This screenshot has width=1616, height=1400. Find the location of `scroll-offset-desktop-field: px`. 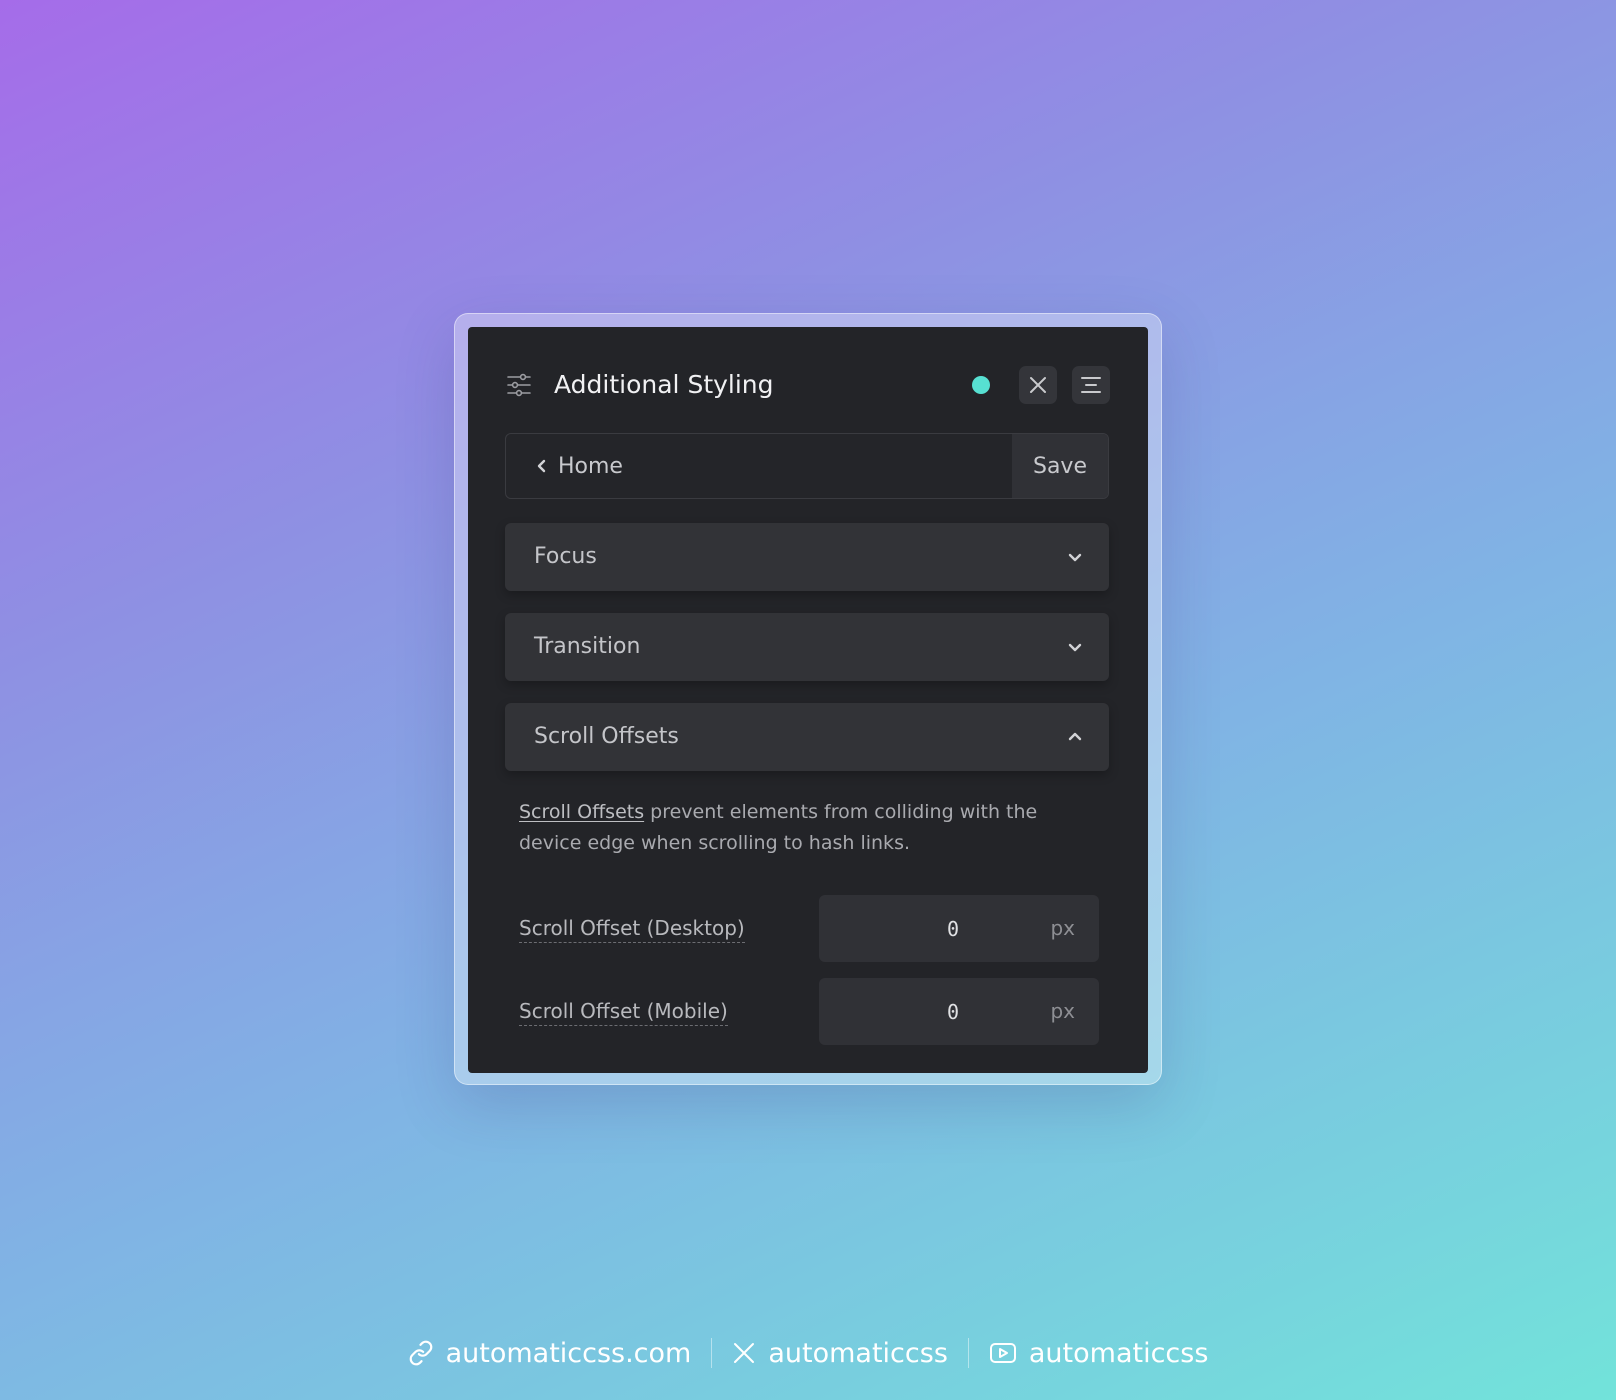

scroll-offset-desktop-field: px is located at coordinates (959, 928).